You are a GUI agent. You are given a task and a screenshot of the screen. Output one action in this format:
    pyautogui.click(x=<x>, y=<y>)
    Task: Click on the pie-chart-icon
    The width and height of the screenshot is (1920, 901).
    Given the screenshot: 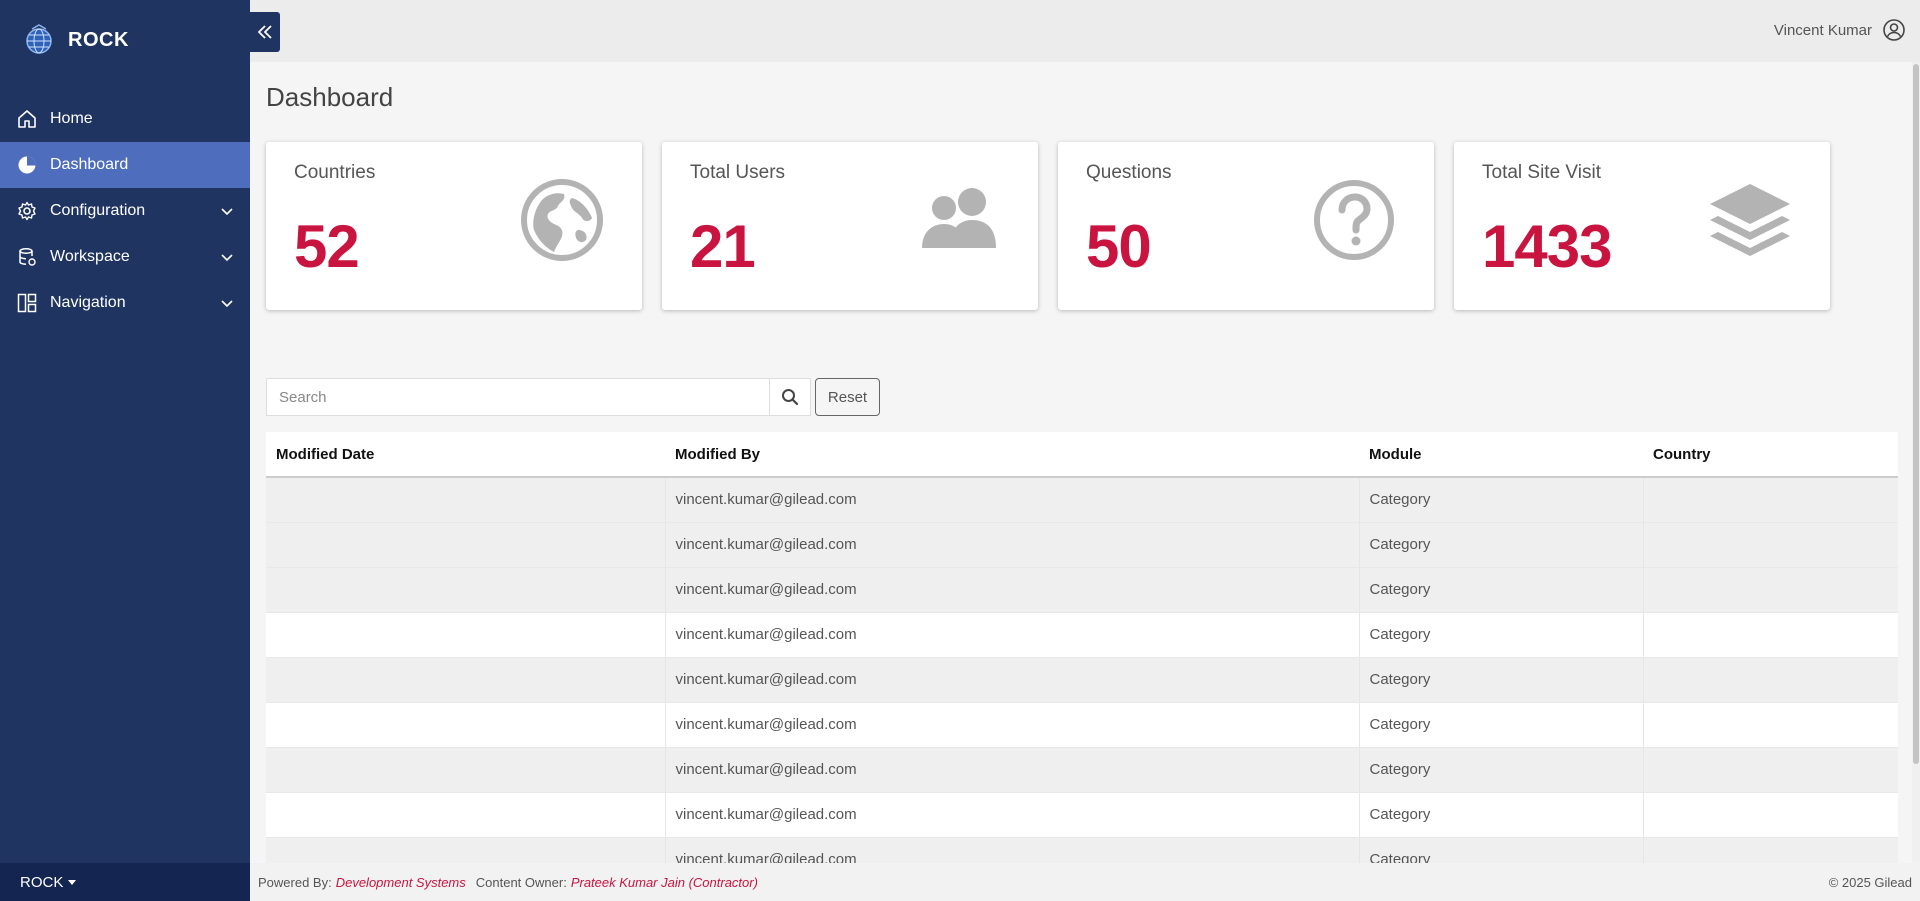 What is the action you would take?
    pyautogui.click(x=27, y=165)
    